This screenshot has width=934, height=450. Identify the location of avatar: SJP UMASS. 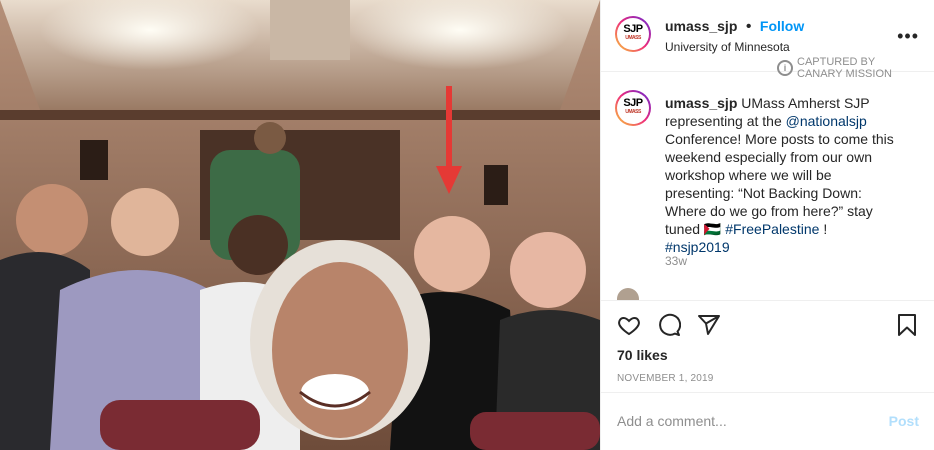
(633, 34).